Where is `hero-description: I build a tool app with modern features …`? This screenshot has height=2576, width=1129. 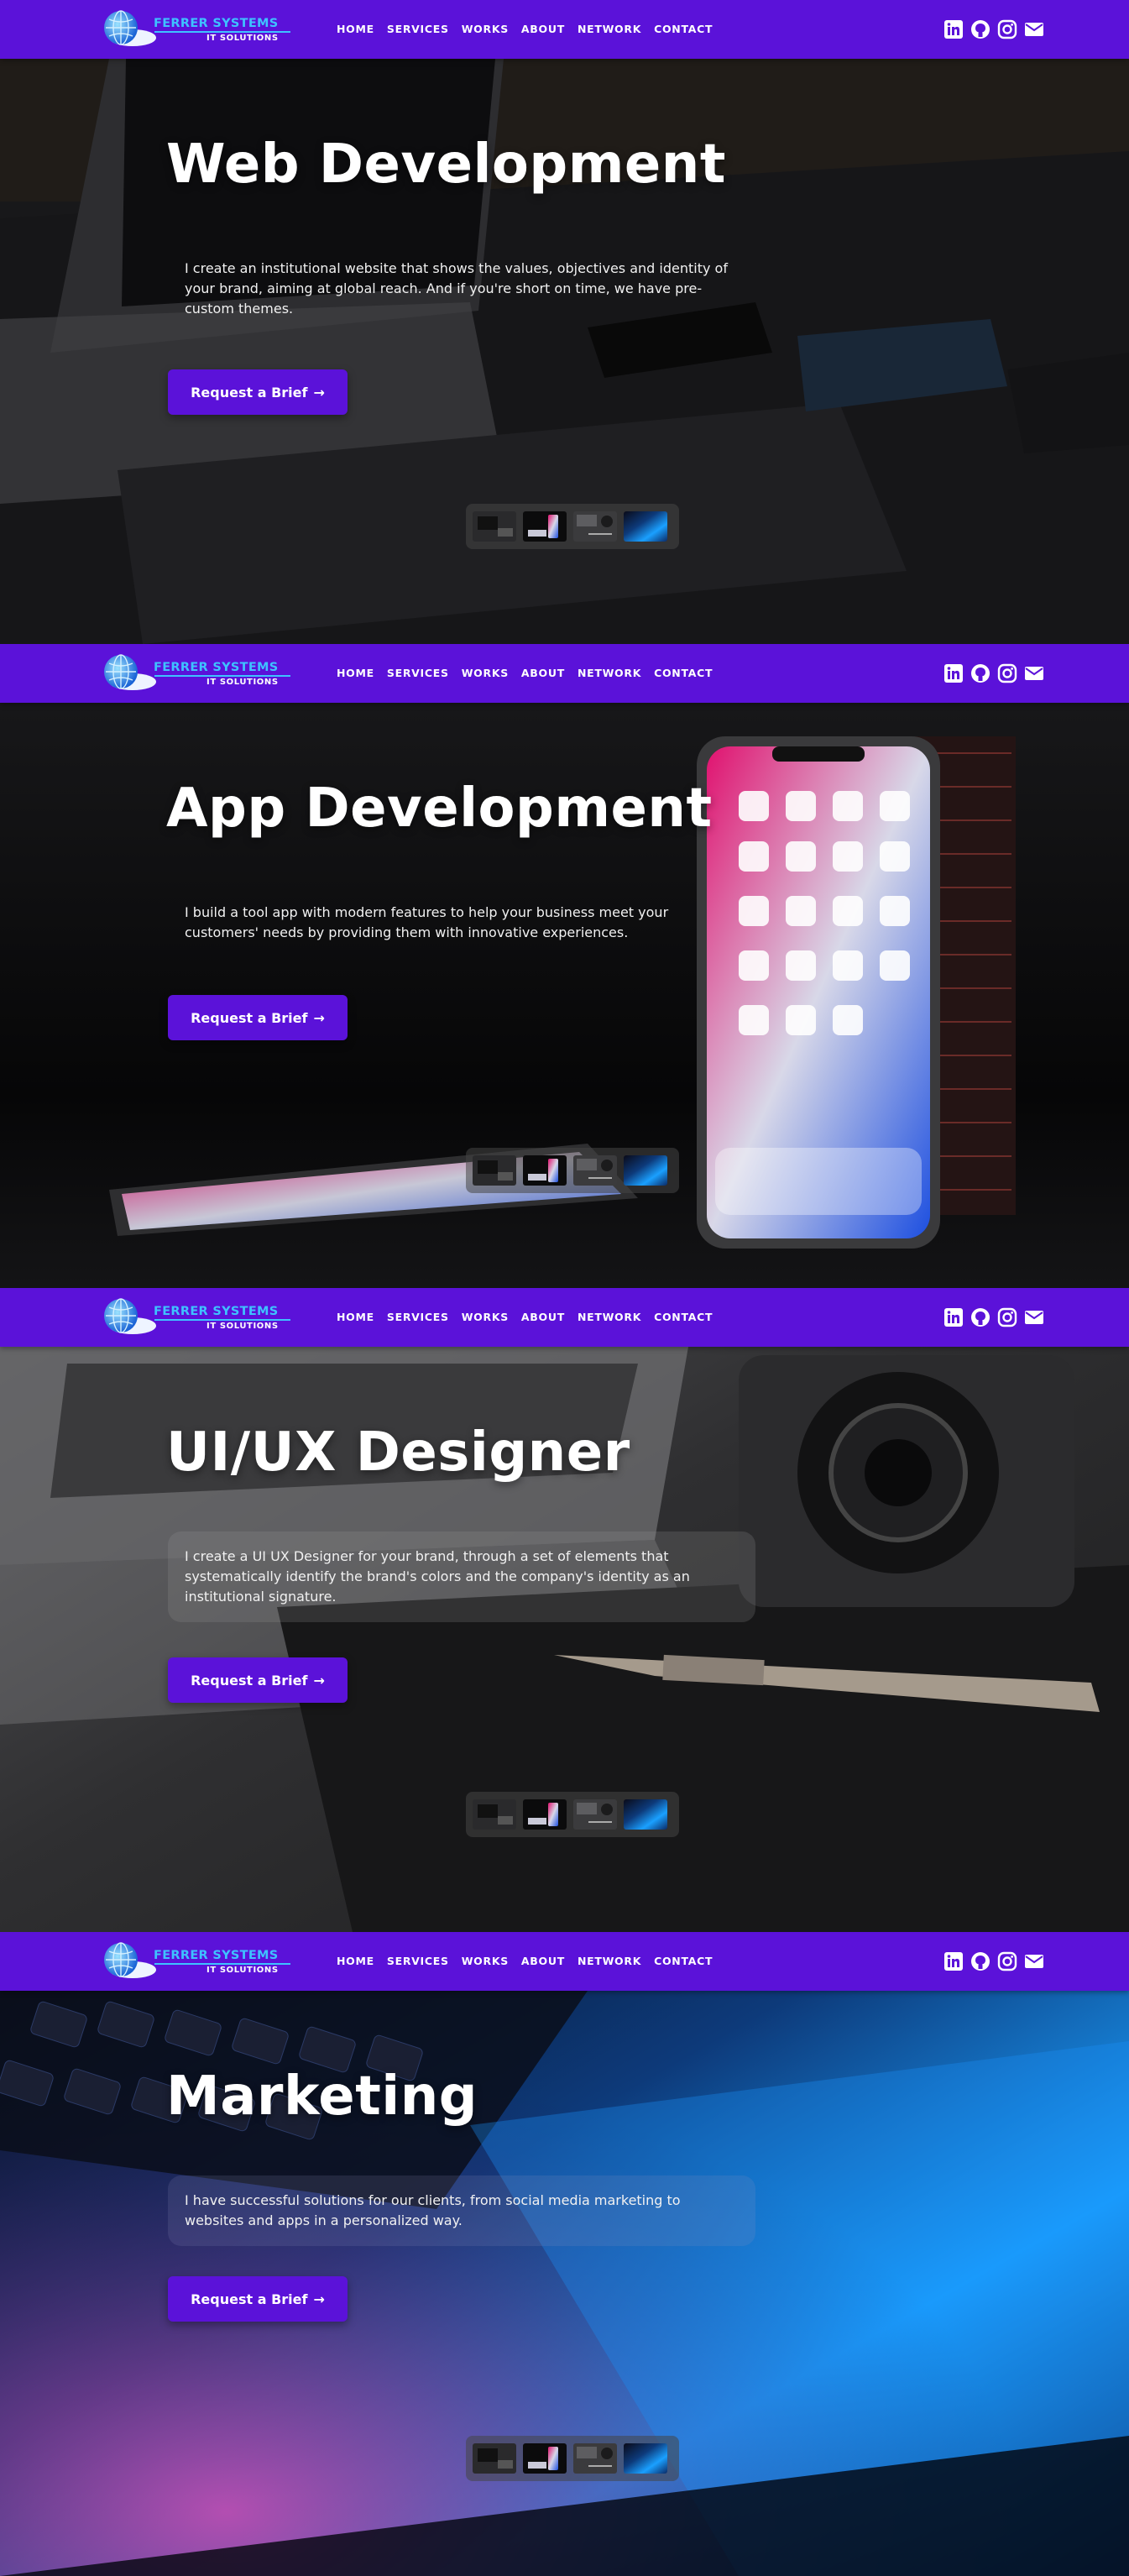 hero-description: I build a tool app with modern features … is located at coordinates (427, 922).